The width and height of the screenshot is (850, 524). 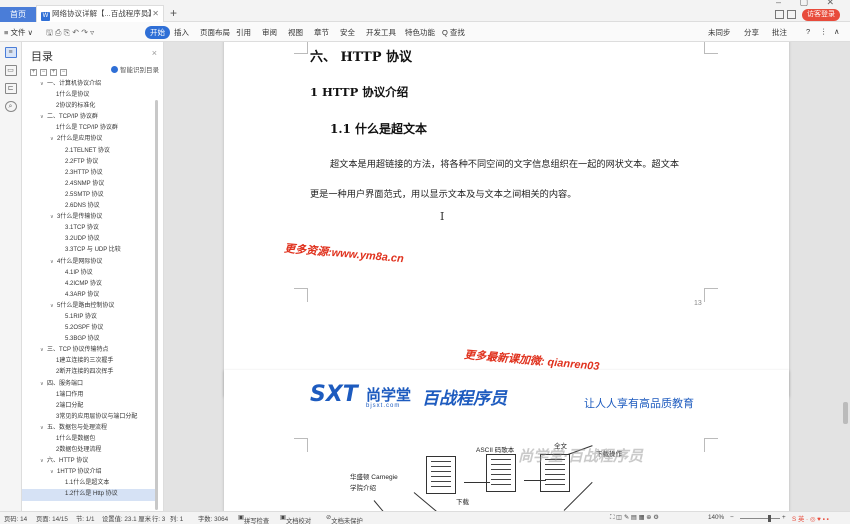 What do you see at coordinates (89, 84) in the screenshot?
I see `outline-item: ∨ 一、计算机协议介绍` at bounding box center [89, 84].